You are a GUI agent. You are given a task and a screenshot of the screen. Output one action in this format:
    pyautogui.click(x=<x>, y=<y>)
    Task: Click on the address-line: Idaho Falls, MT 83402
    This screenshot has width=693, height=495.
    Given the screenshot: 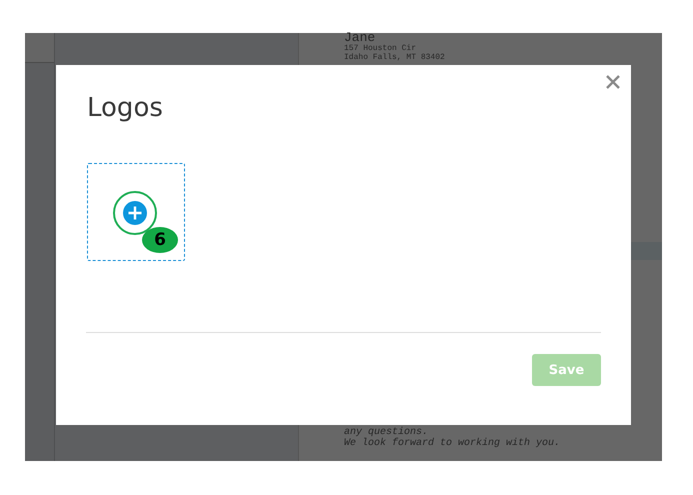 What is the action you would take?
    pyautogui.click(x=395, y=57)
    